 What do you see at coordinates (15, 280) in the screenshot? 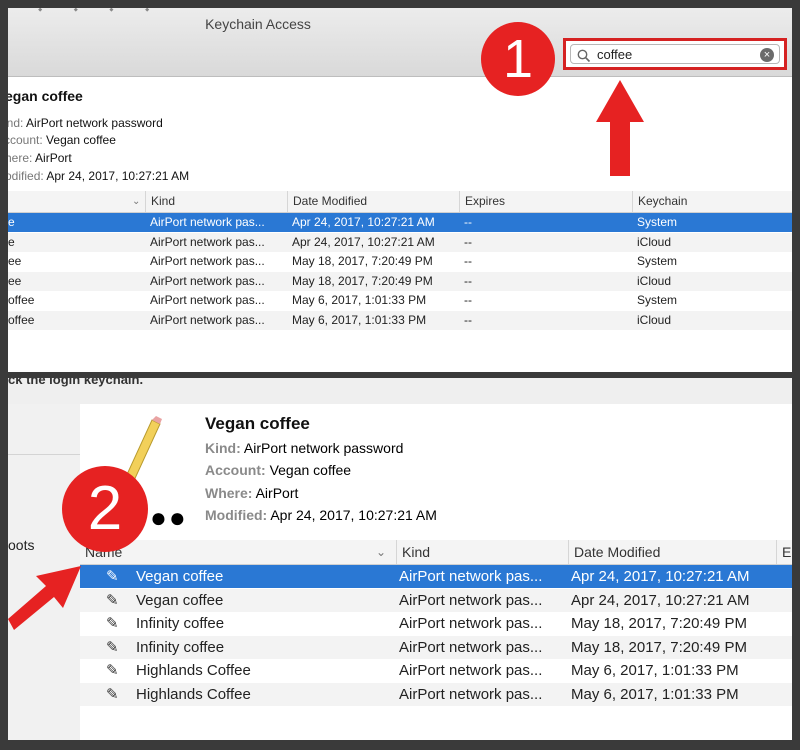
I see `cell-name: ee` at bounding box center [15, 280].